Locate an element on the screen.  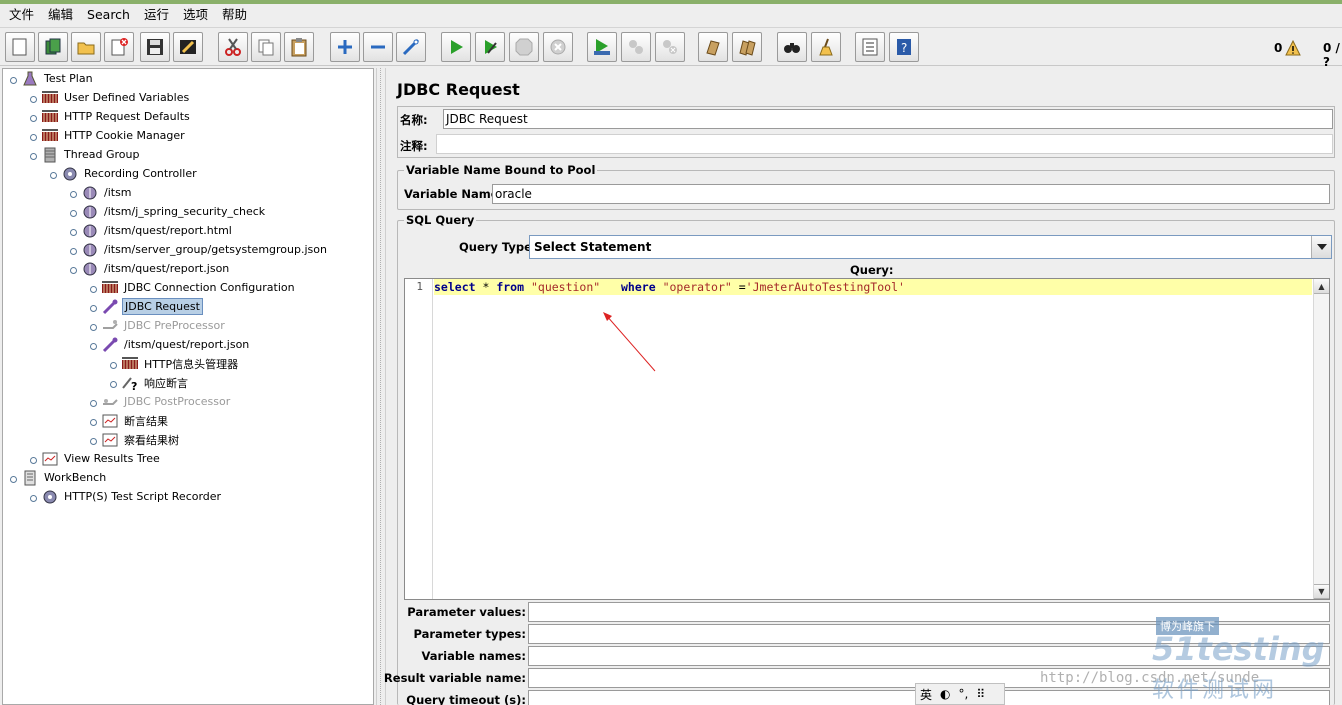
tree-node: 断言结果 is located at coordinates (128, 420).